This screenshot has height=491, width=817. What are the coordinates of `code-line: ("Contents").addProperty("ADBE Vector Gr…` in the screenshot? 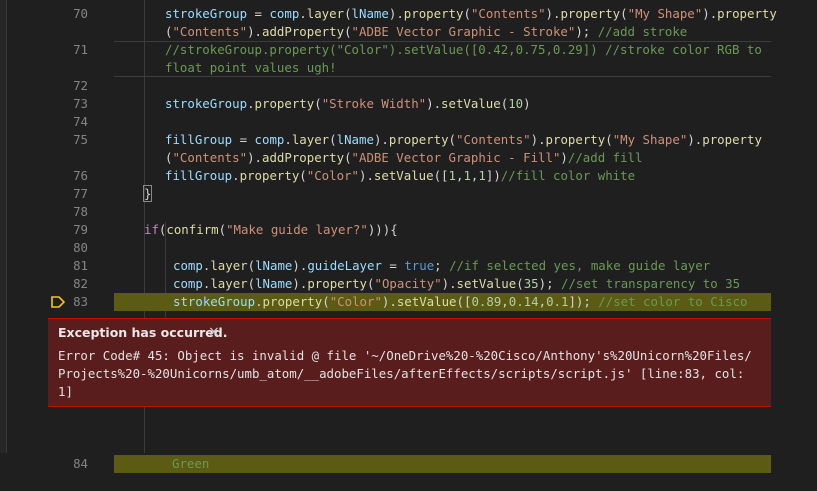 It's located at (408, 32).